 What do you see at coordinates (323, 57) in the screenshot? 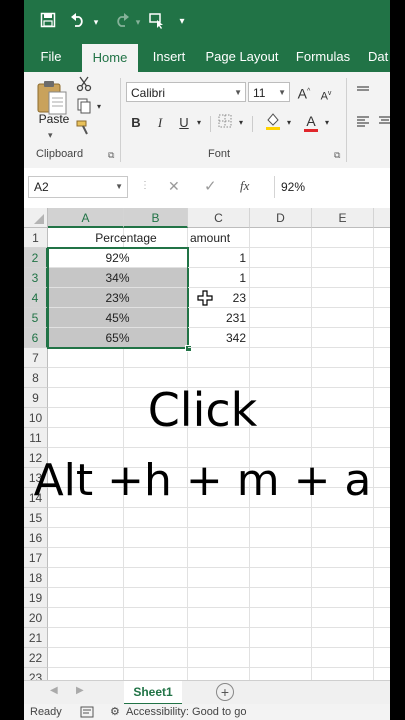
I see `tab-formulas: Formulas` at bounding box center [323, 57].